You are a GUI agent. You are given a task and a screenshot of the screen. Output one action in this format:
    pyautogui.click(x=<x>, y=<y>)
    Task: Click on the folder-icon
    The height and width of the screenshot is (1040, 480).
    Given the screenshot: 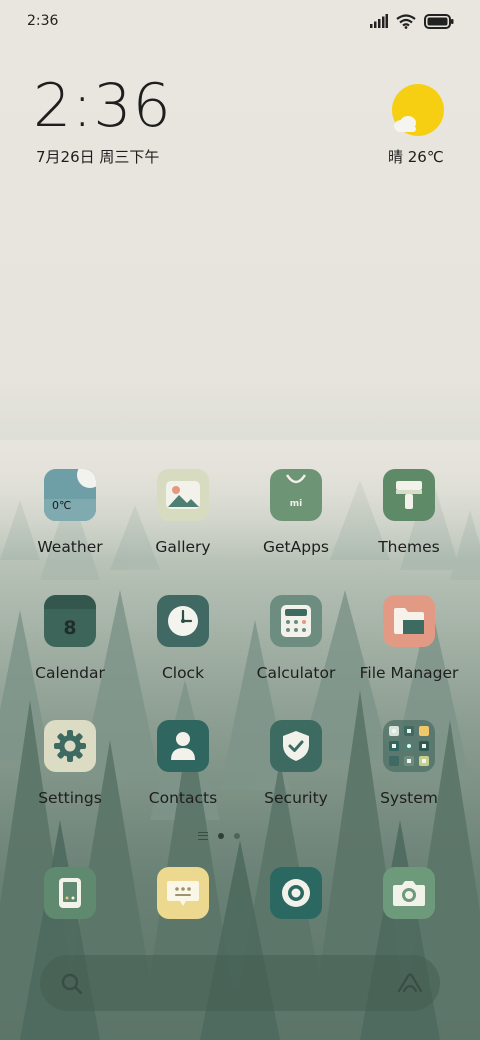 What is the action you would take?
    pyautogui.click(x=409, y=621)
    